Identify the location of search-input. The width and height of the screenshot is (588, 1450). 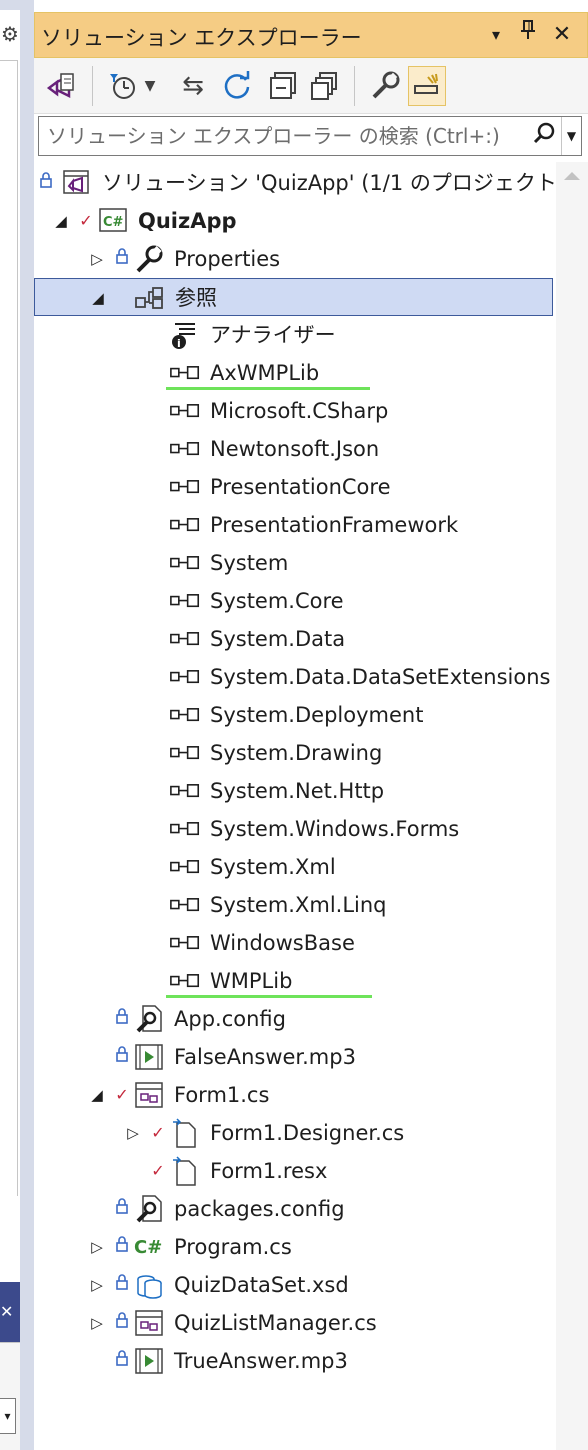
(284, 136).